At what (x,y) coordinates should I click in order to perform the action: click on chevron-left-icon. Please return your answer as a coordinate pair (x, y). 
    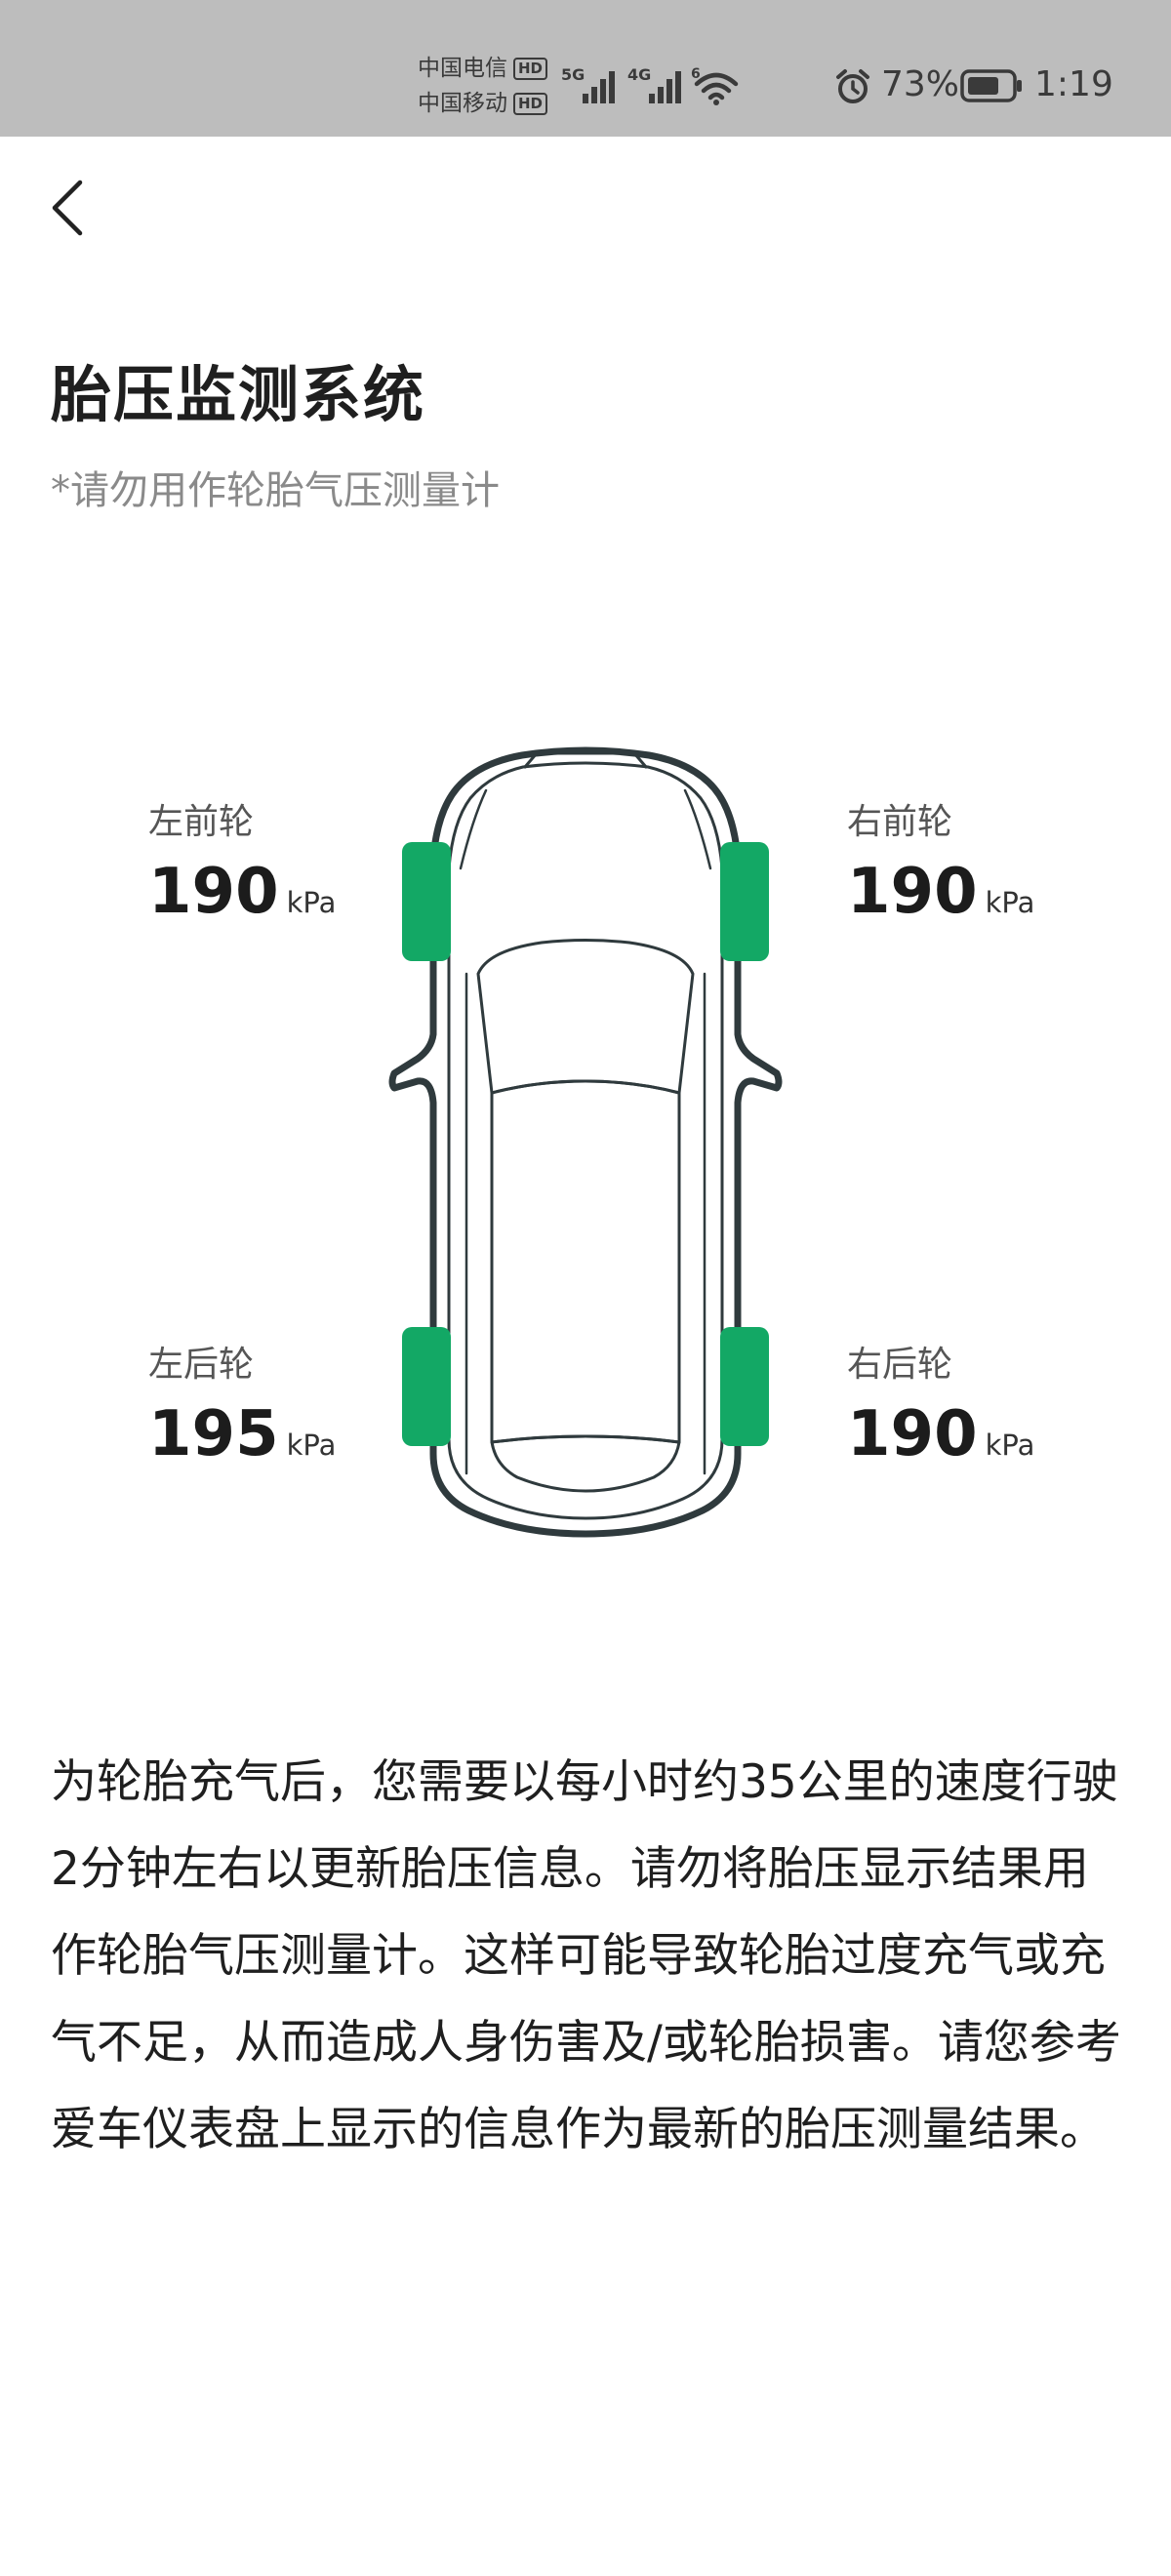
    Looking at the image, I should click on (68, 208).